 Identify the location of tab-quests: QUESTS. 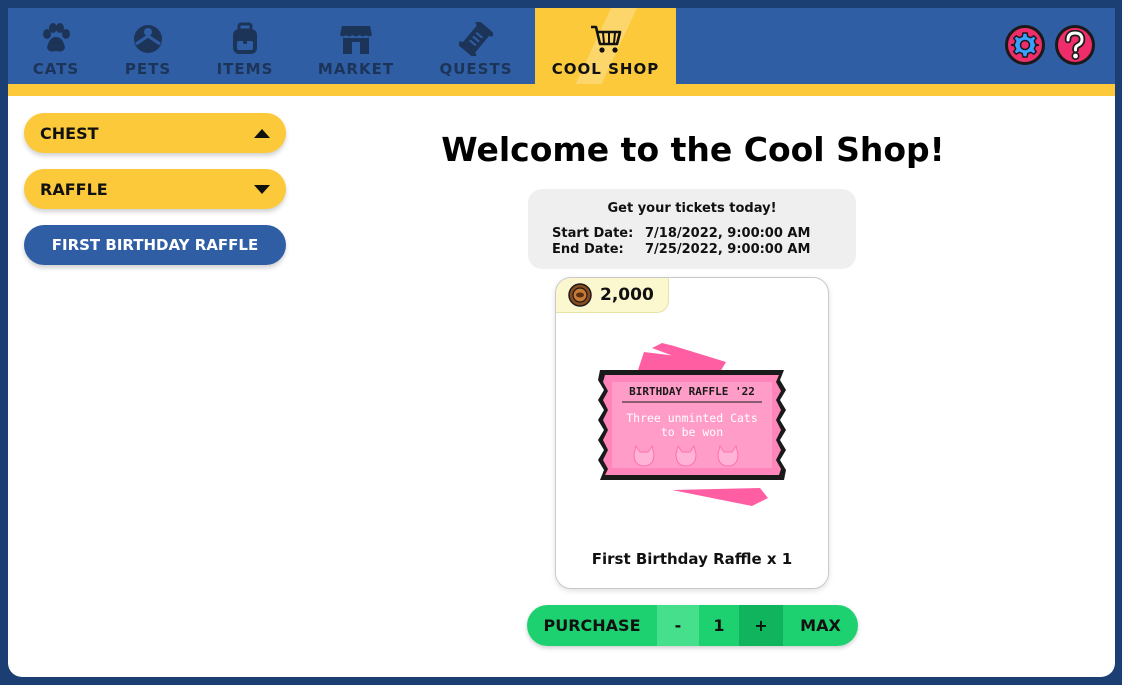
(476, 46).